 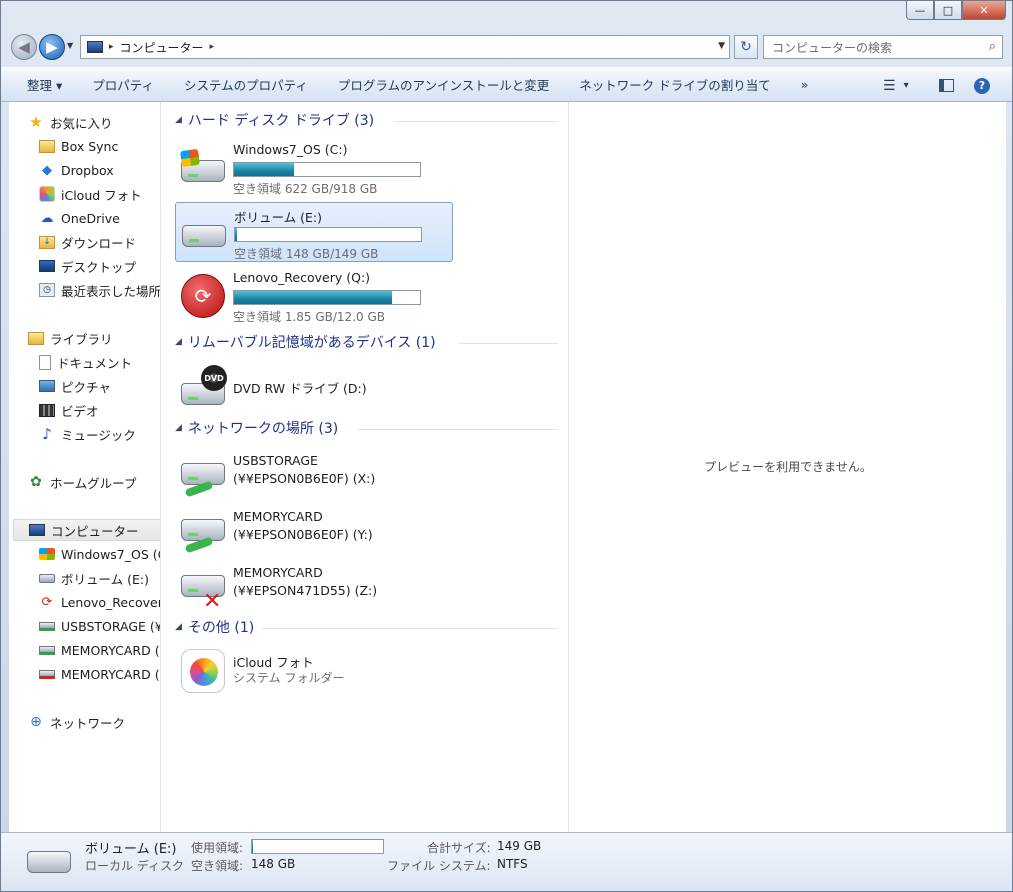 What do you see at coordinates (314, 589) in the screenshot?
I see `network-drive-tile-z: ✕ MEMORYCARD (¥¥EPSON471D55) (Z:)` at bounding box center [314, 589].